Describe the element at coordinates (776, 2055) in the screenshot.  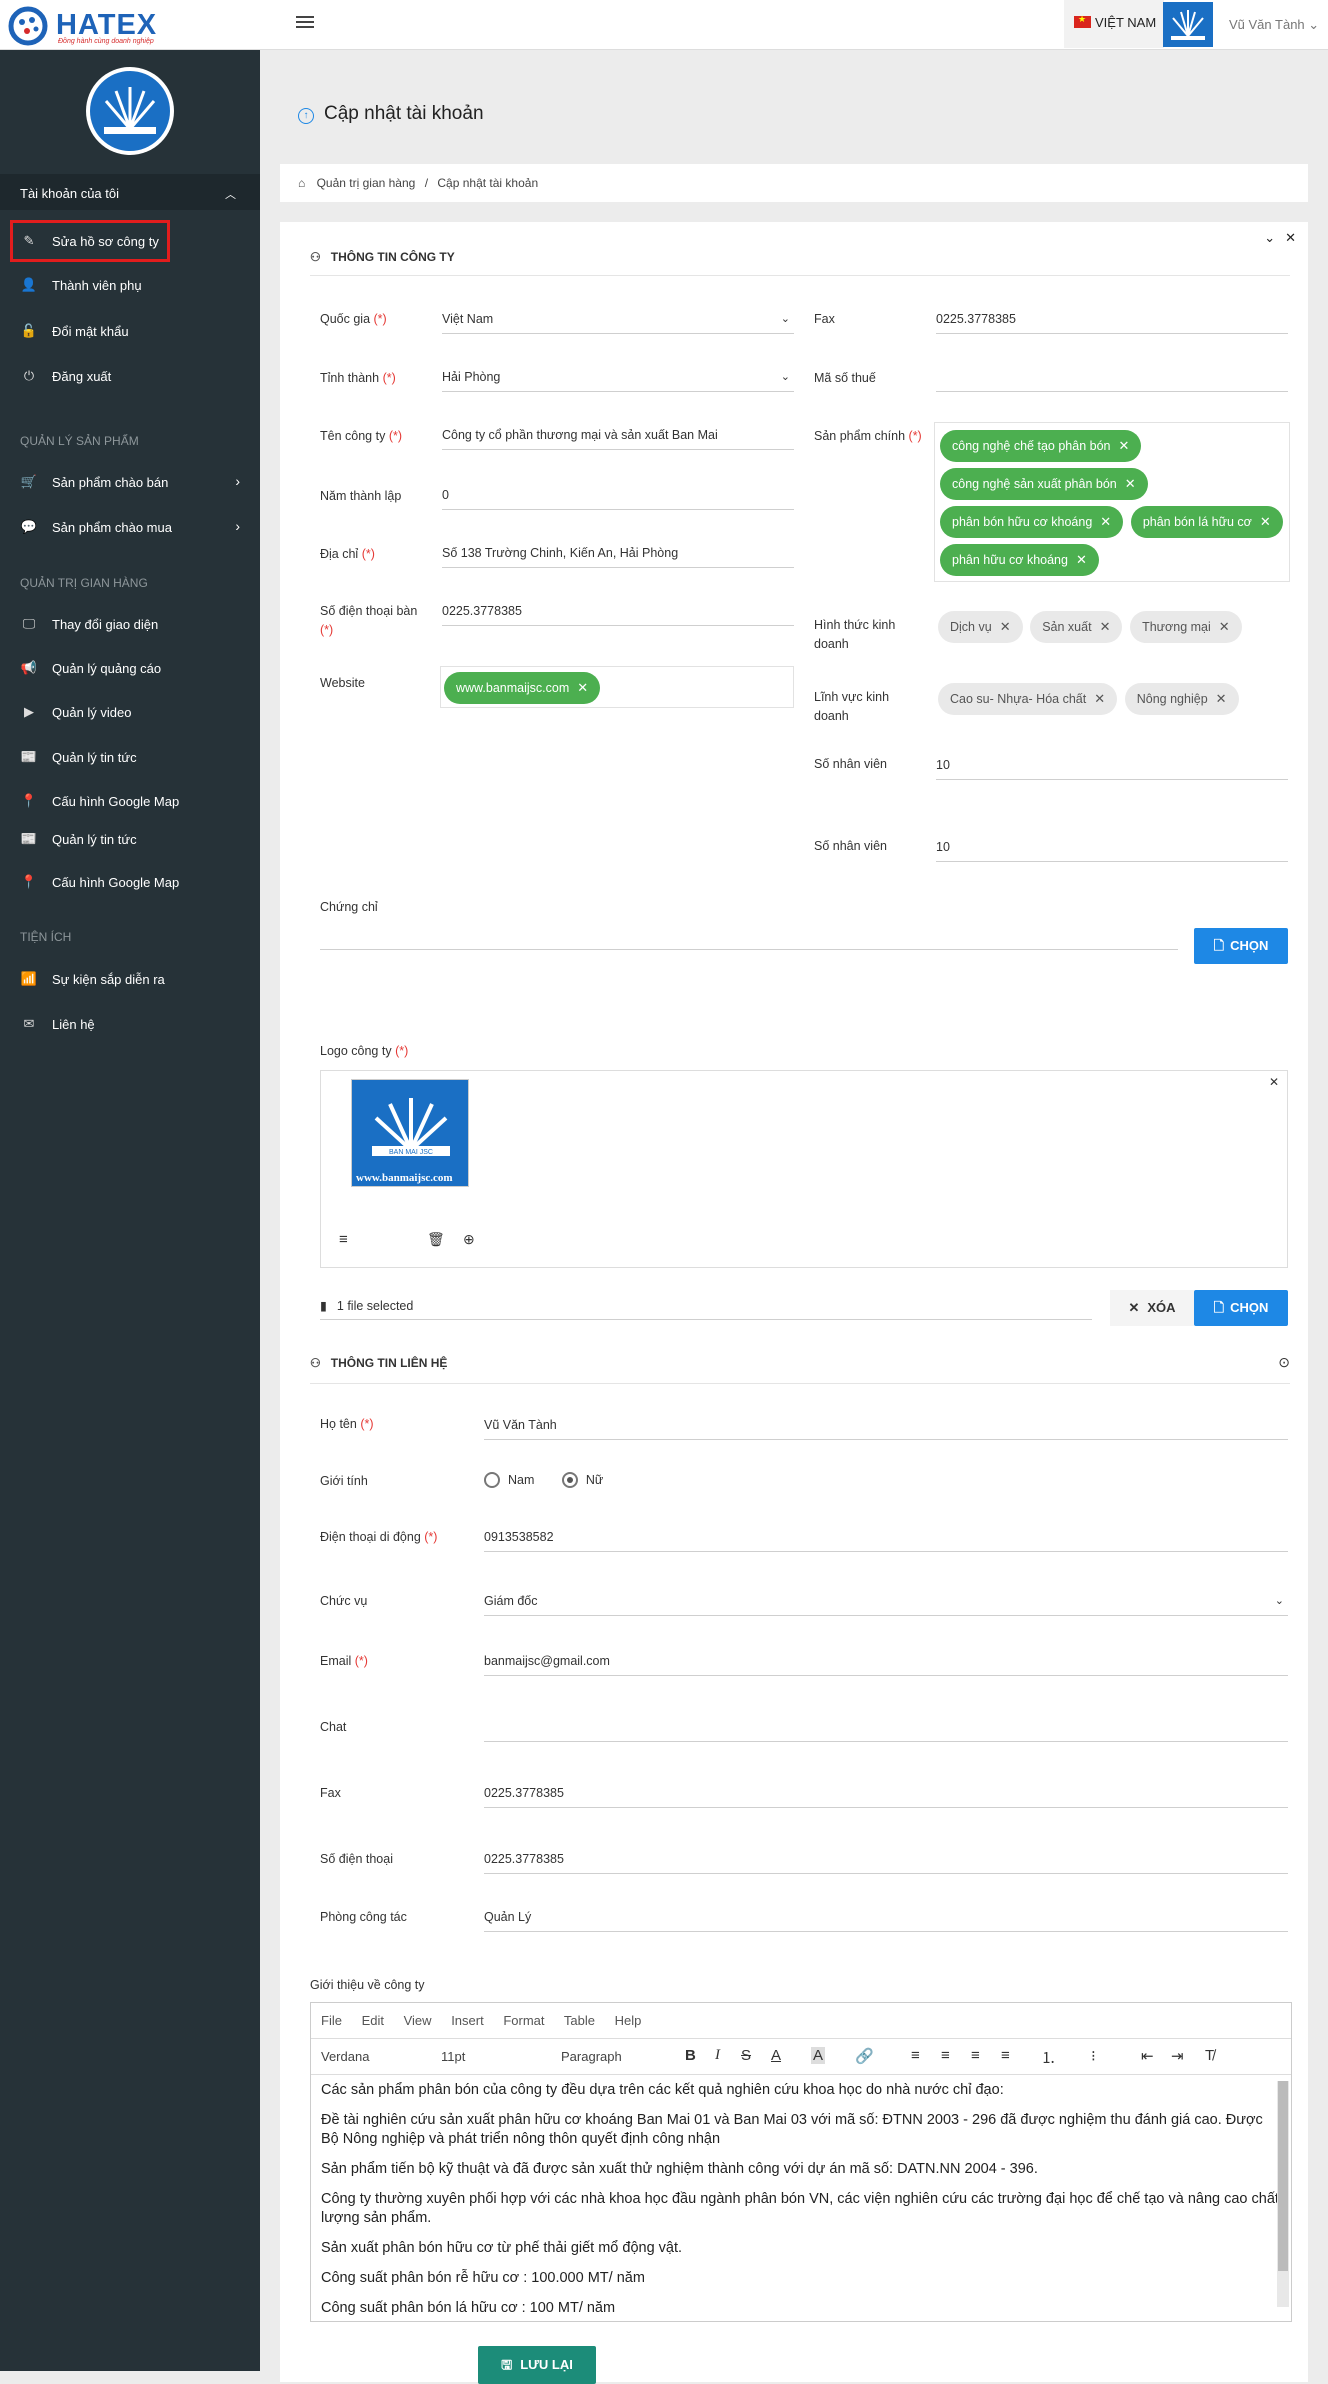
I see `text-color-icon: A` at that location.